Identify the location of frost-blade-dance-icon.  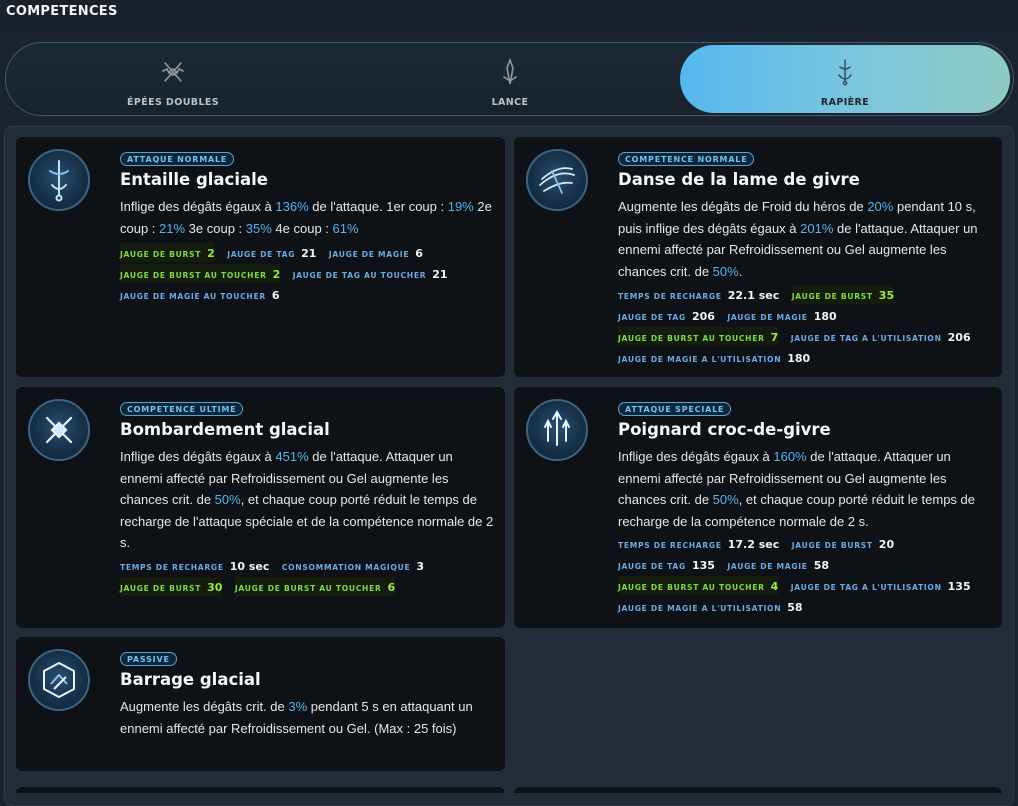
(557, 180).